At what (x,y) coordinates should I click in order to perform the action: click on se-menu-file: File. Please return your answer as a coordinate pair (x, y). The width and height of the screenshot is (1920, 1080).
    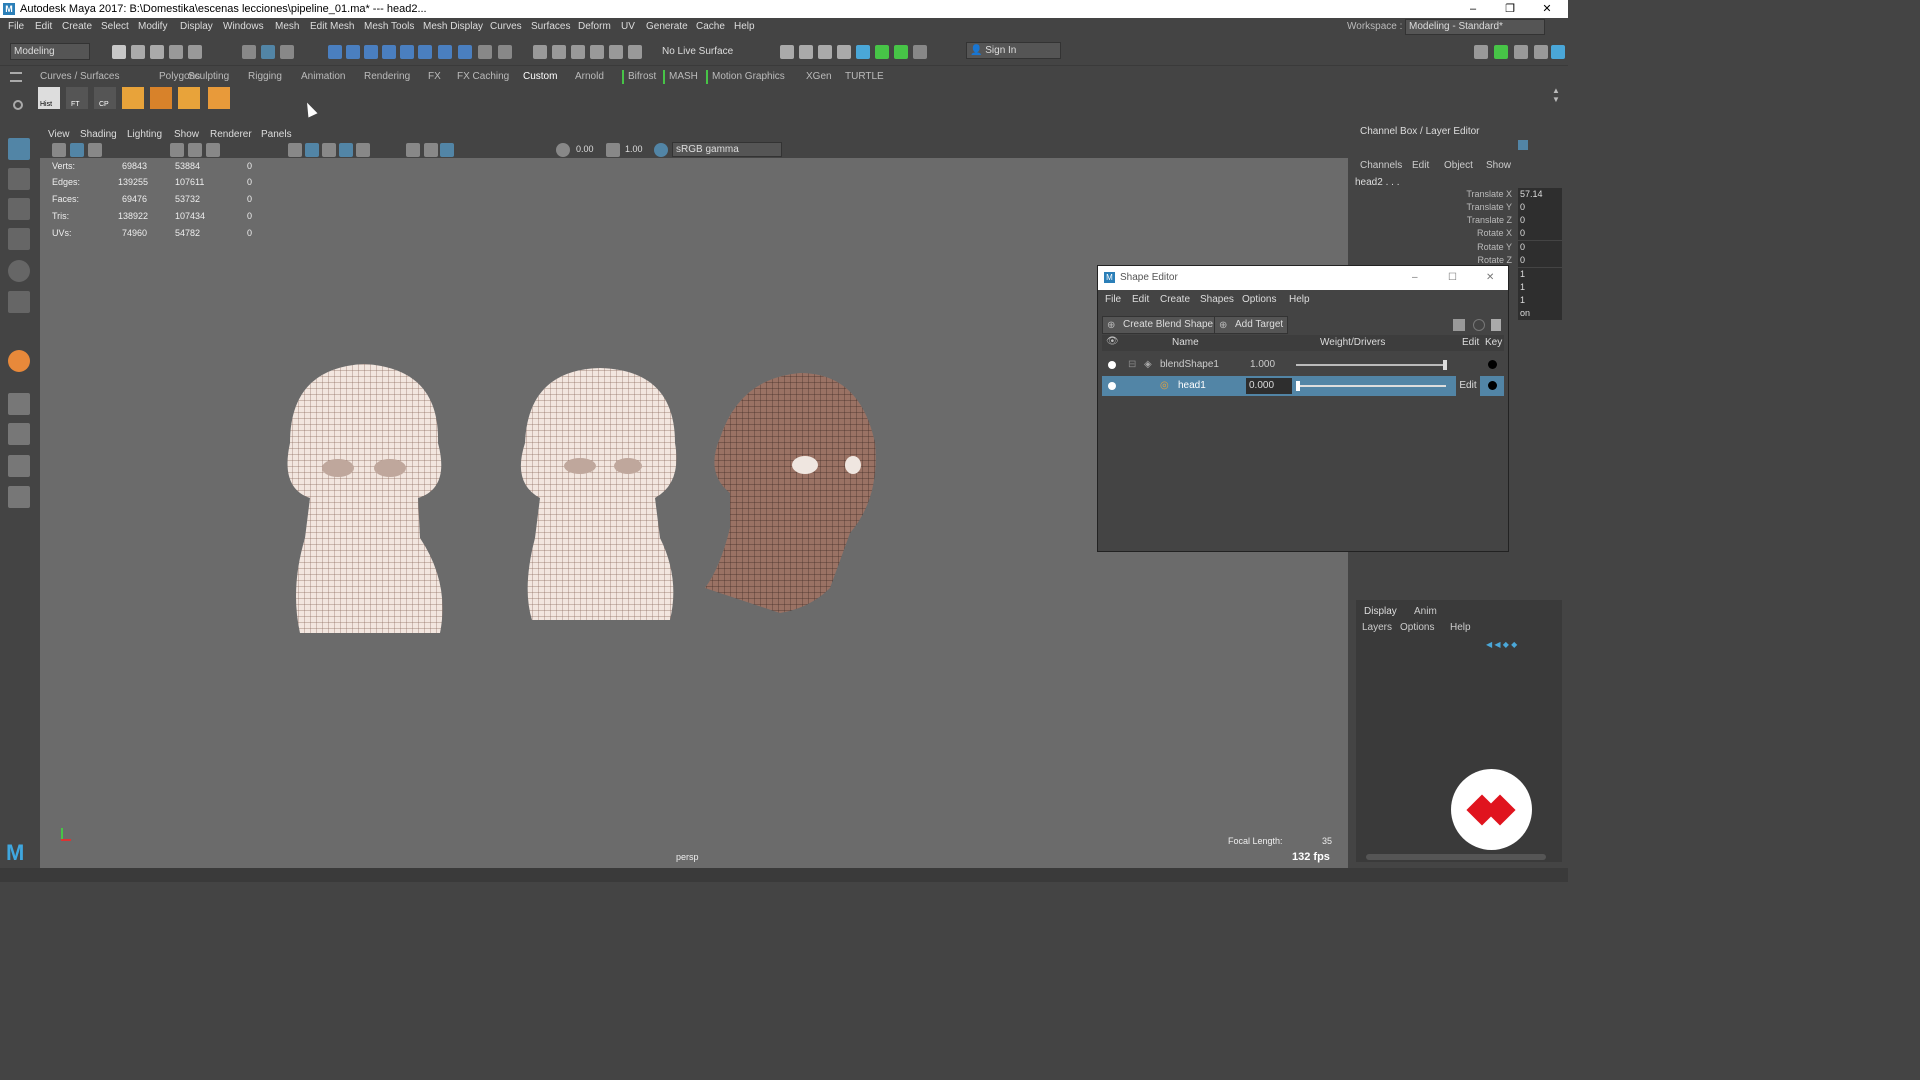
    Looking at the image, I should click on (1113, 300).